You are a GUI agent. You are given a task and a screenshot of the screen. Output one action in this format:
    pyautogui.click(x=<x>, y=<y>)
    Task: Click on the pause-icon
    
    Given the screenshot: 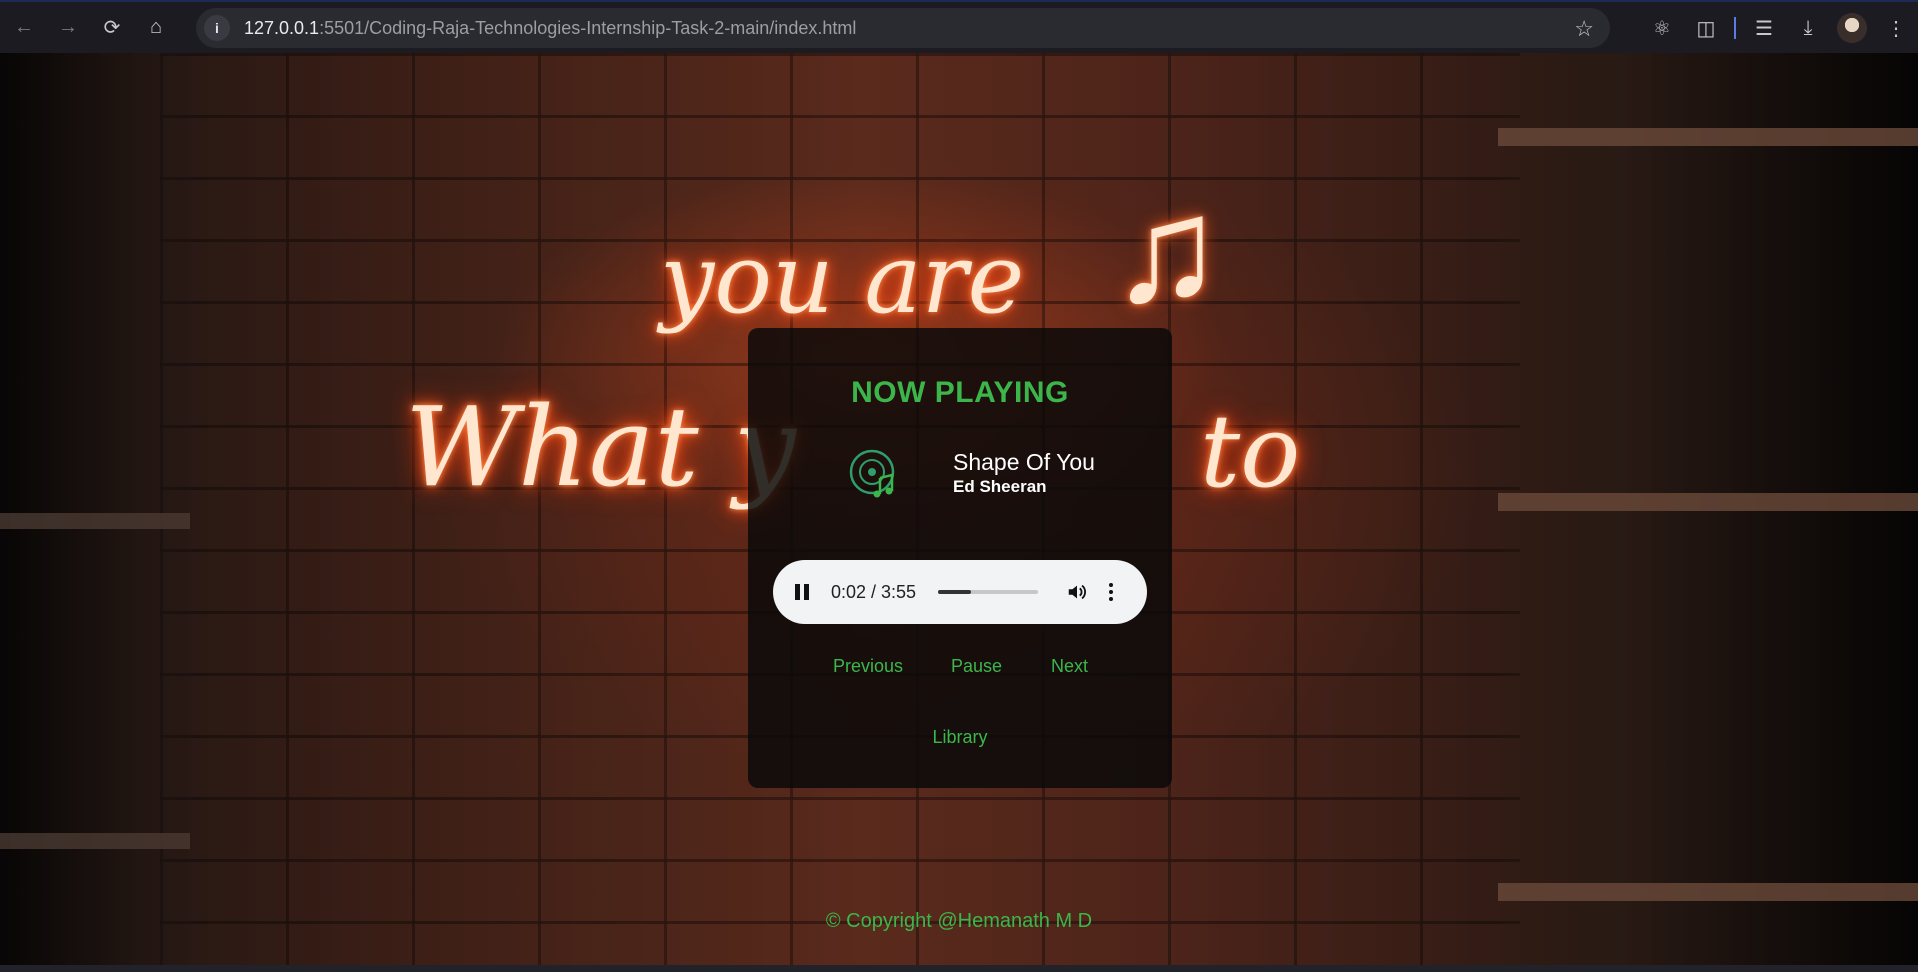 What is the action you would take?
    pyautogui.click(x=804, y=592)
    